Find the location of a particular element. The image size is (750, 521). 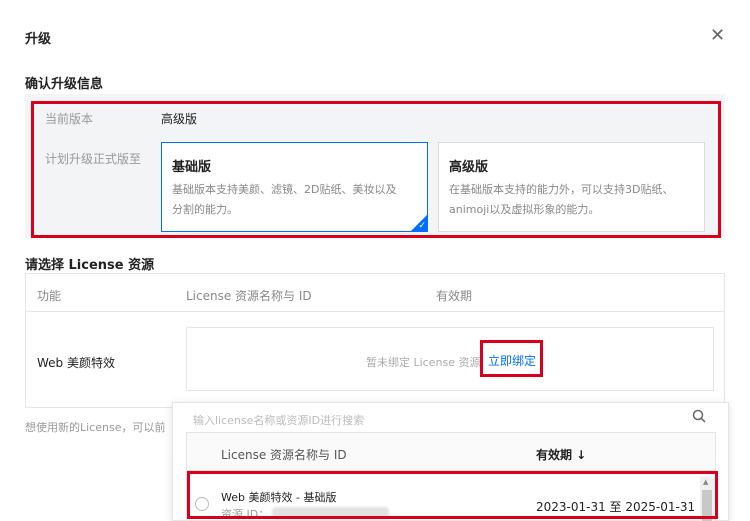

close-icon: ✕ is located at coordinates (717, 36).